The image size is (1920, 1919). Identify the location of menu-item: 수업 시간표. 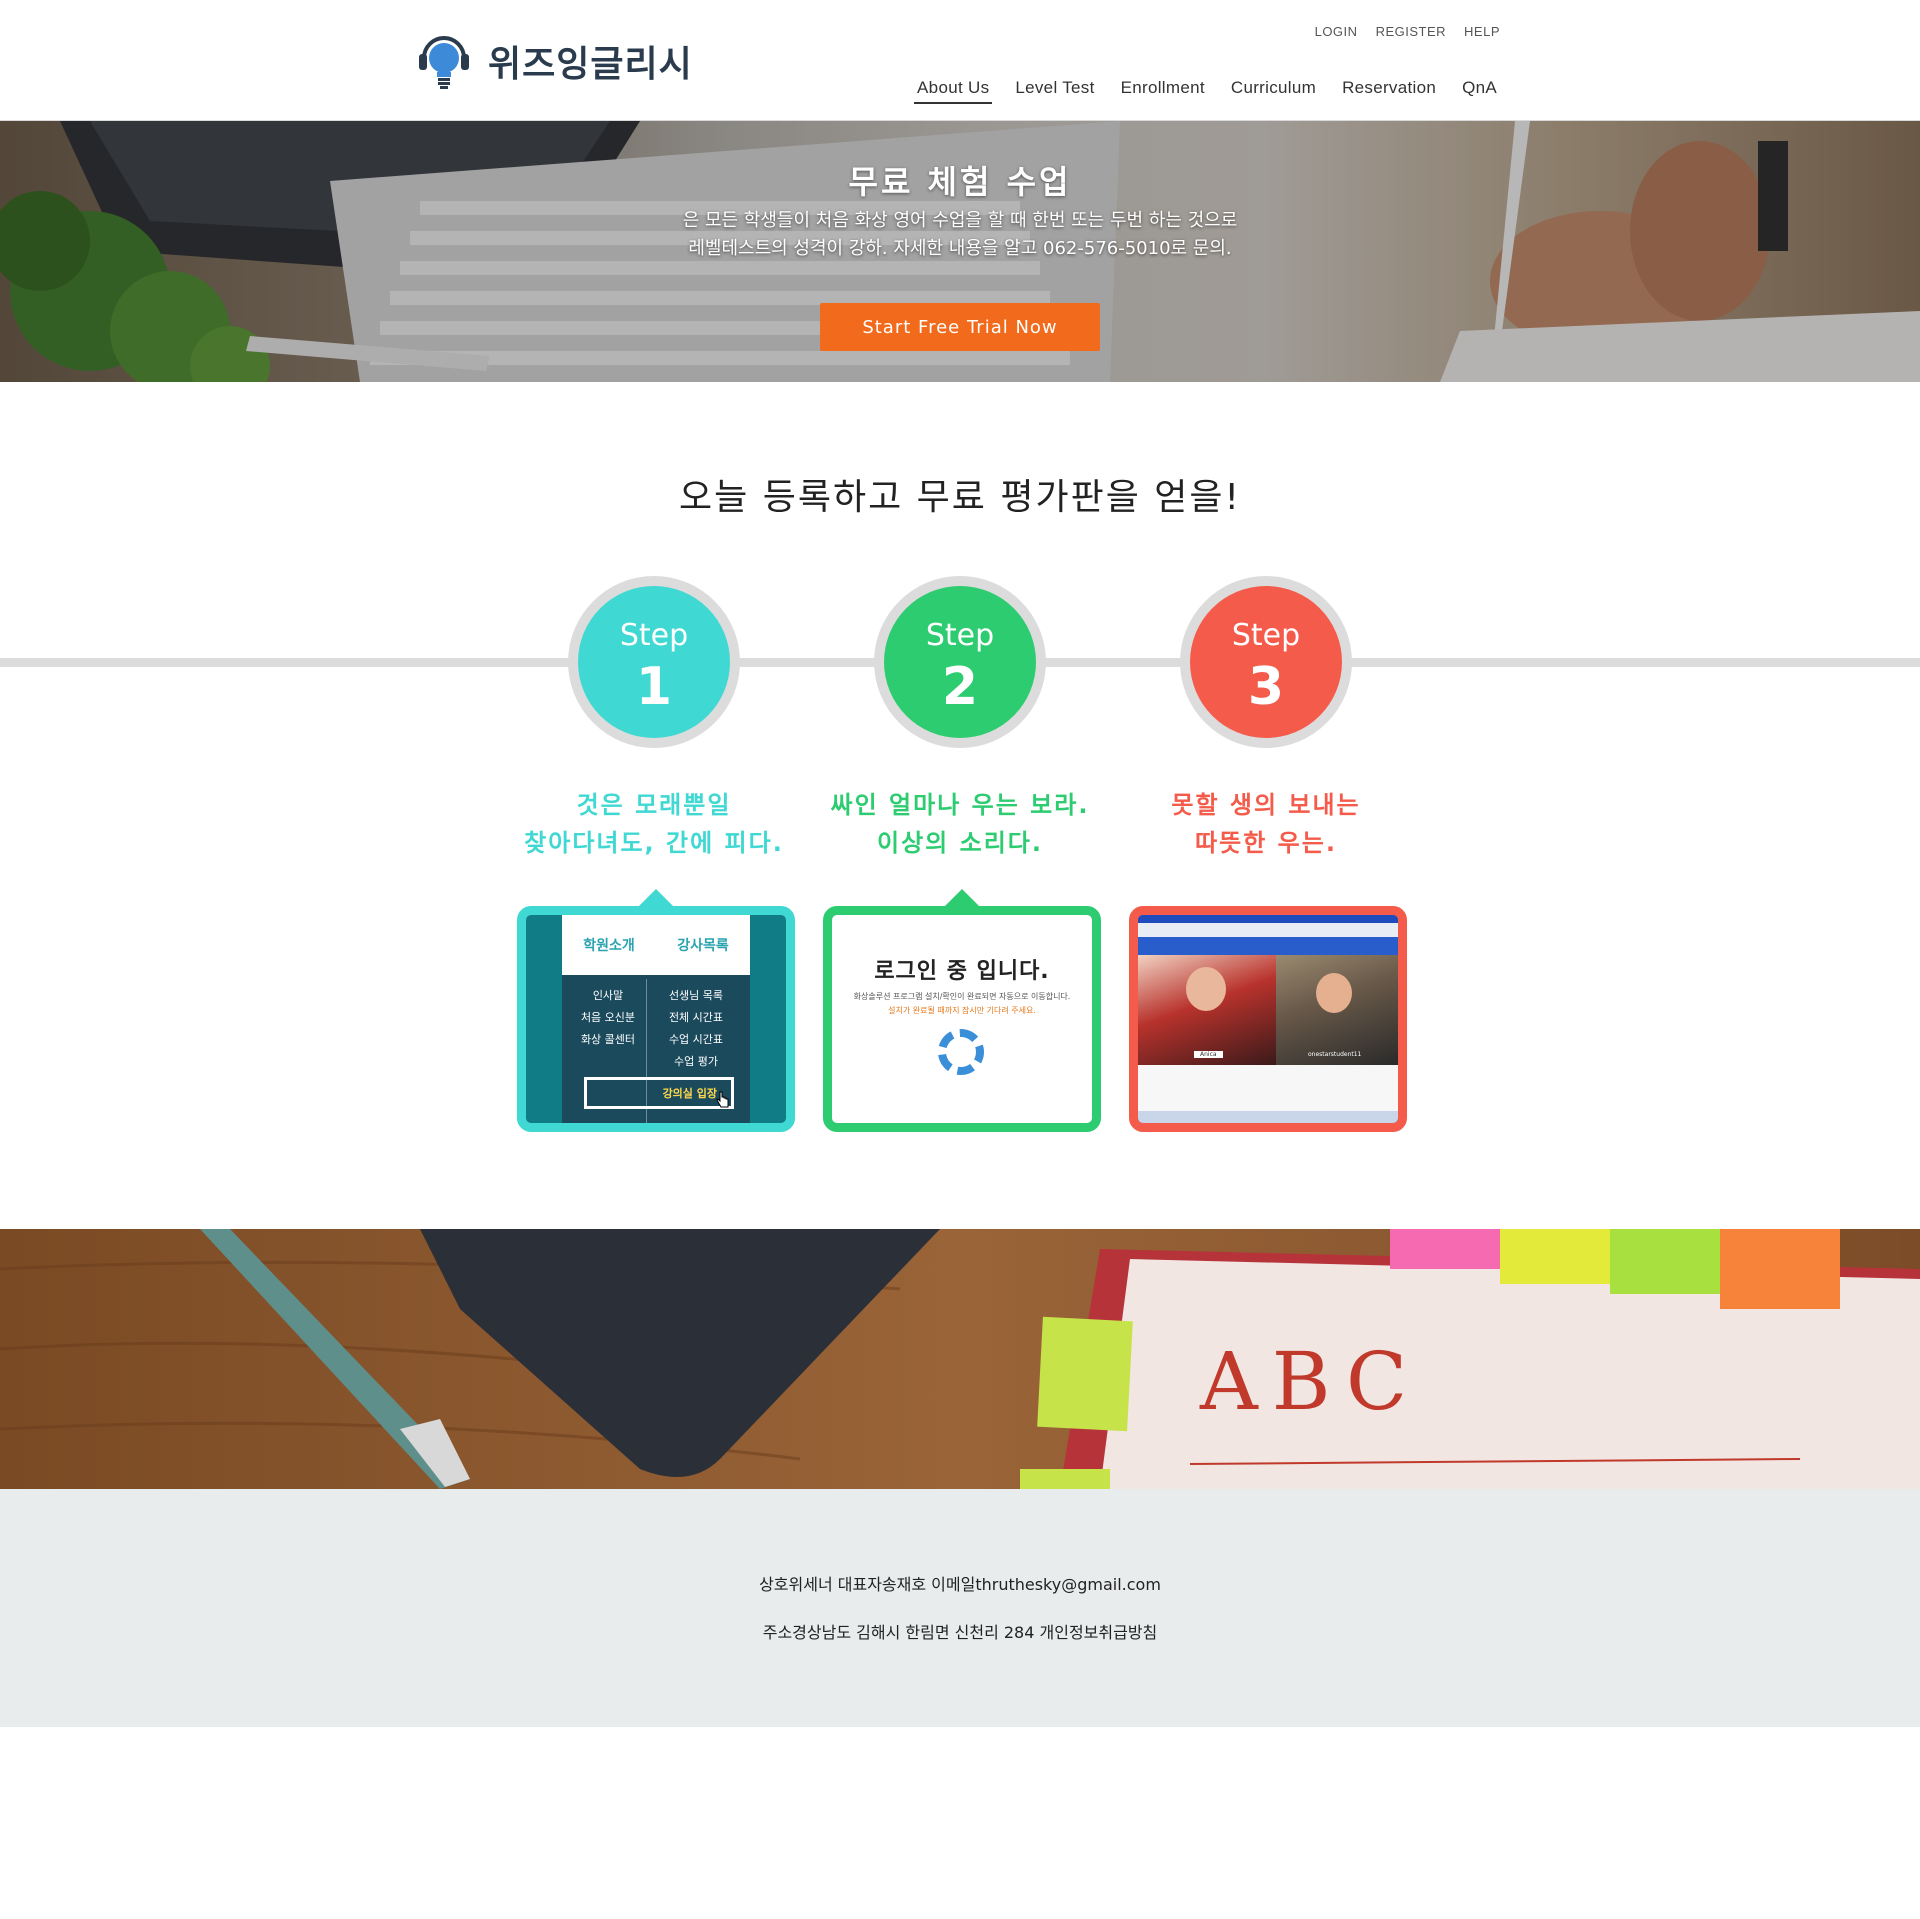
(696, 1039).